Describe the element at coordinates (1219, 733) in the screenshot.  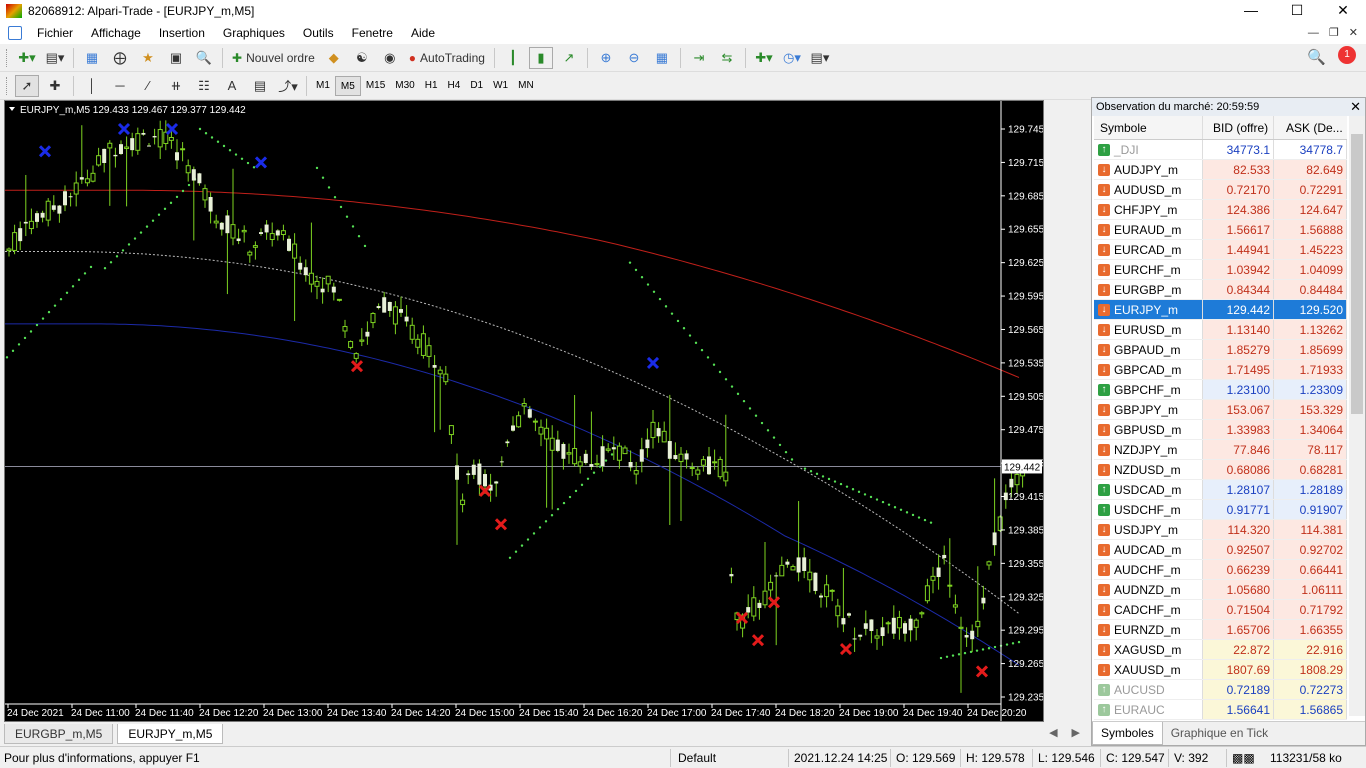
I see `tab-tick-chart: Graphique en Tick` at that location.